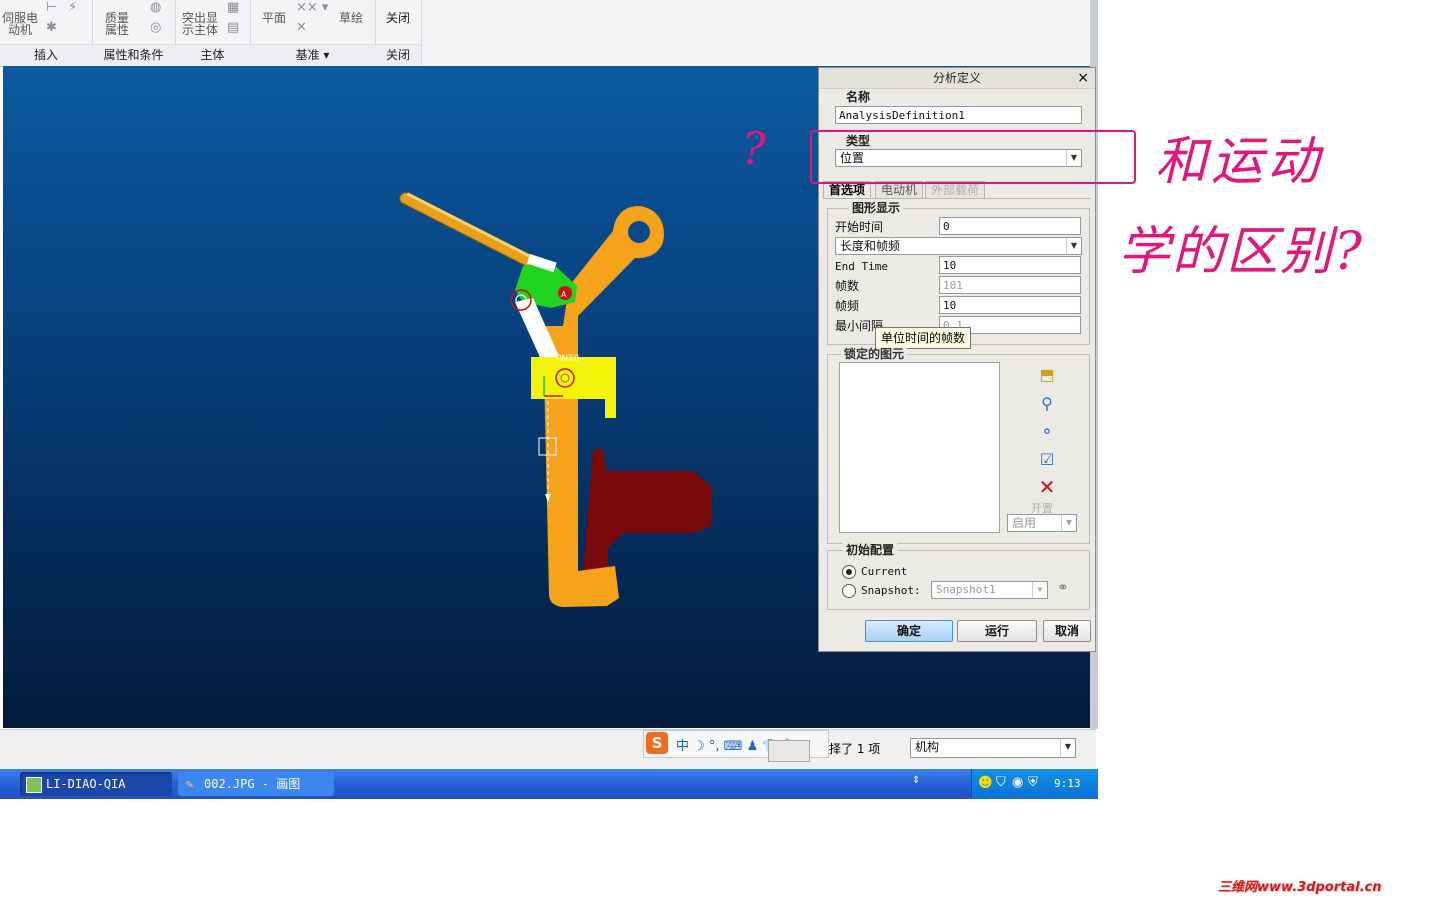  Describe the element at coordinates (1010, 226) in the screenshot. I see `start-time-field: 0` at that location.